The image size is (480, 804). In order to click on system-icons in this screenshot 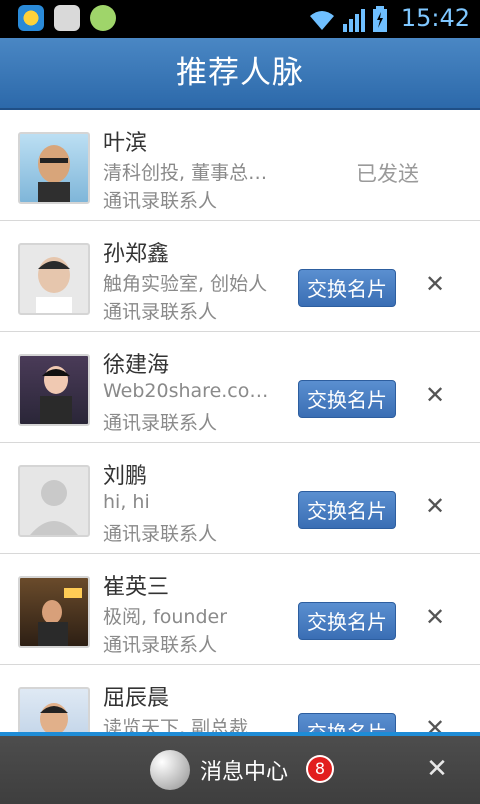, I will do `click(348, 19)`.